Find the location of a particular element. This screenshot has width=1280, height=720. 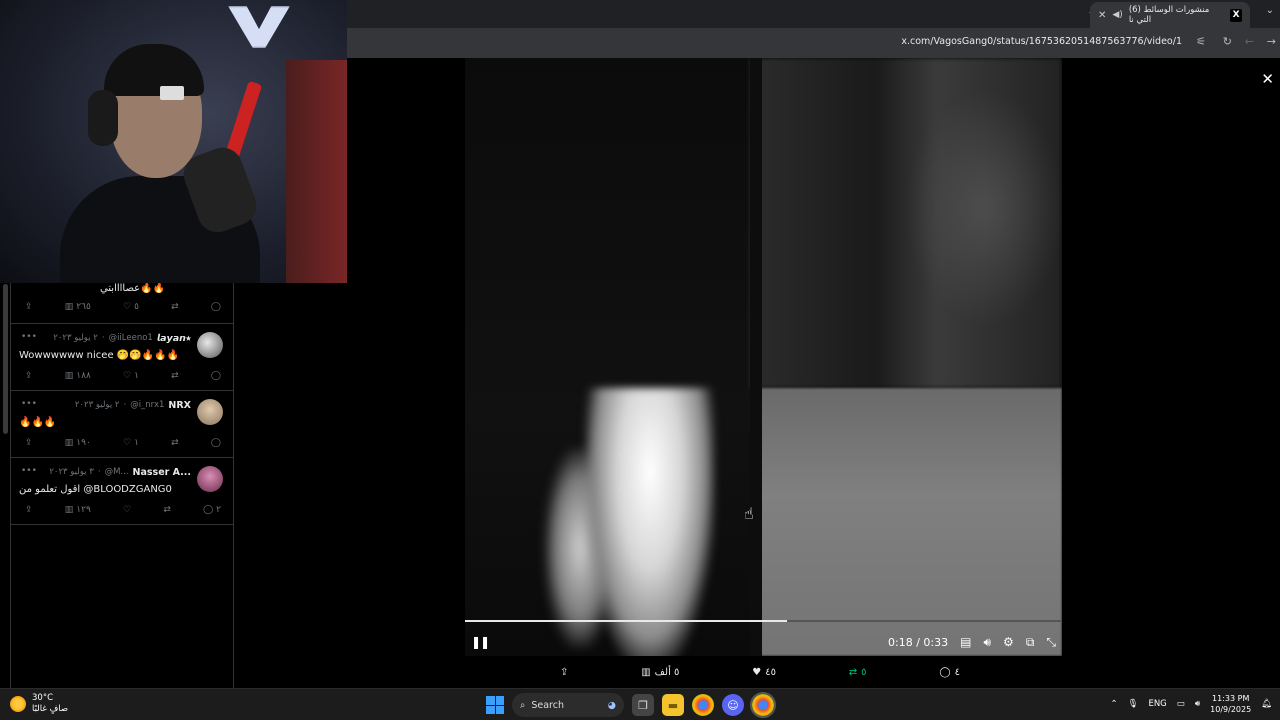

task-view-icon: ❐ is located at coordinates (643, 705).